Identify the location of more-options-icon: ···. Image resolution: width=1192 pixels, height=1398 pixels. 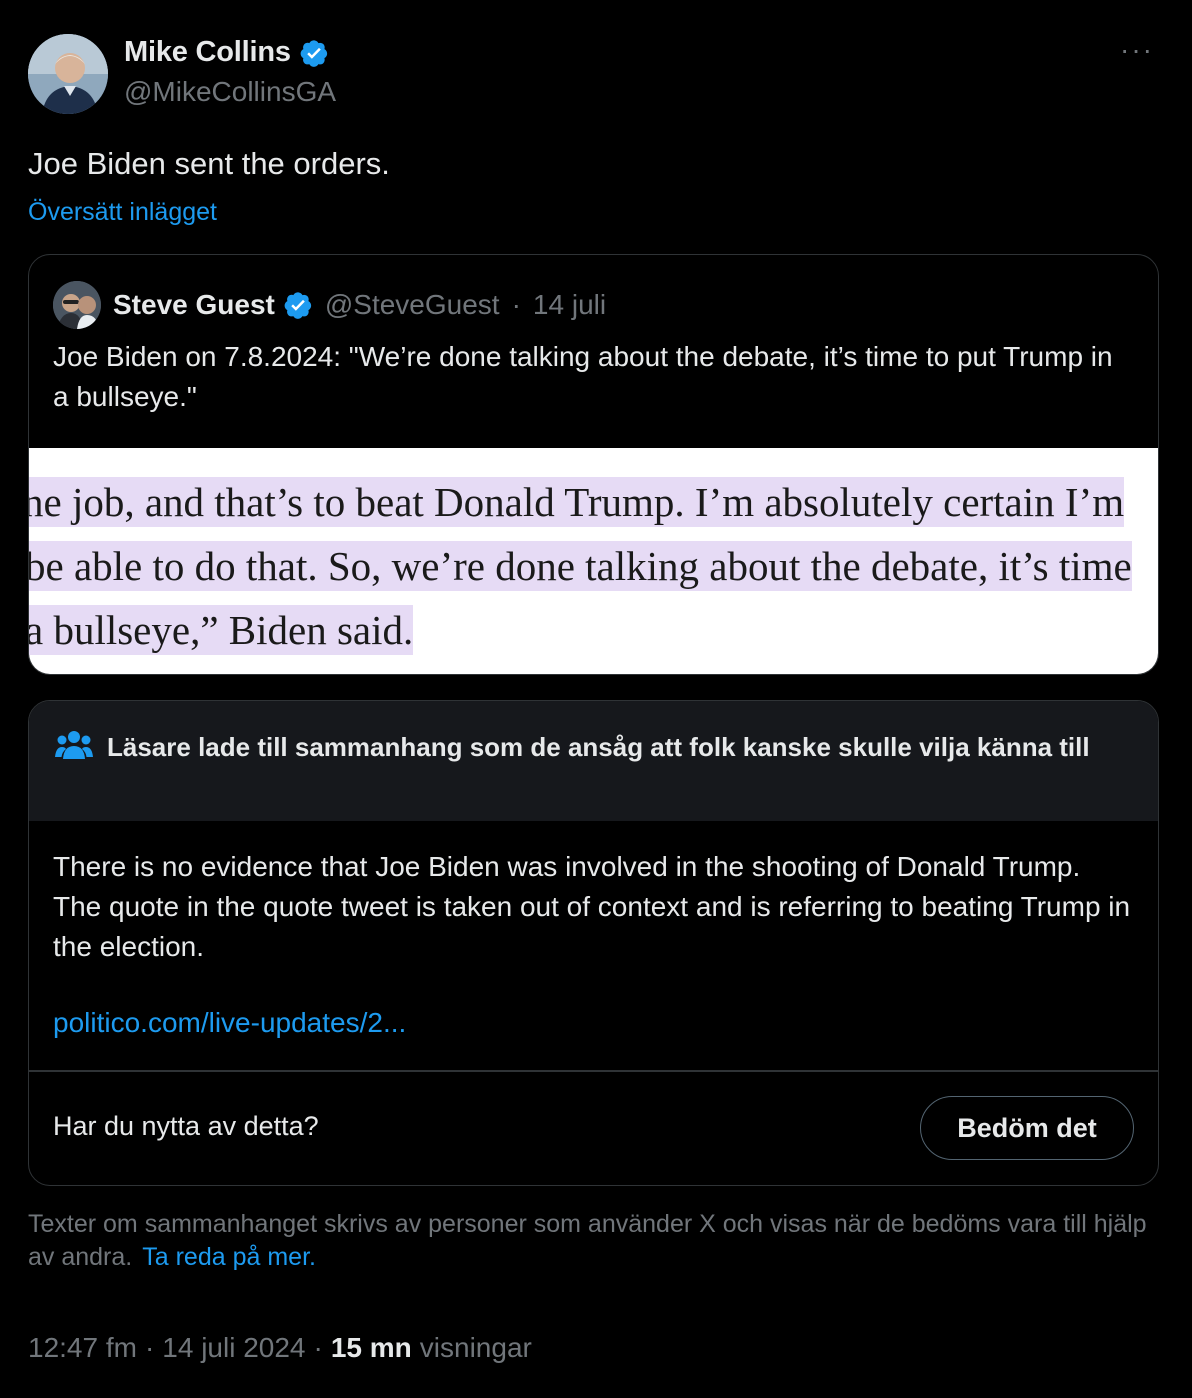
(1137, 50).